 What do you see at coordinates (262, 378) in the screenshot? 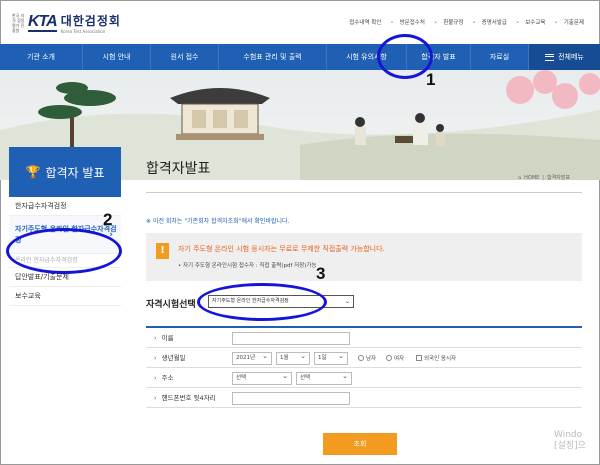
I see `address-select-1: 선택` at bounding box center [262, 378].